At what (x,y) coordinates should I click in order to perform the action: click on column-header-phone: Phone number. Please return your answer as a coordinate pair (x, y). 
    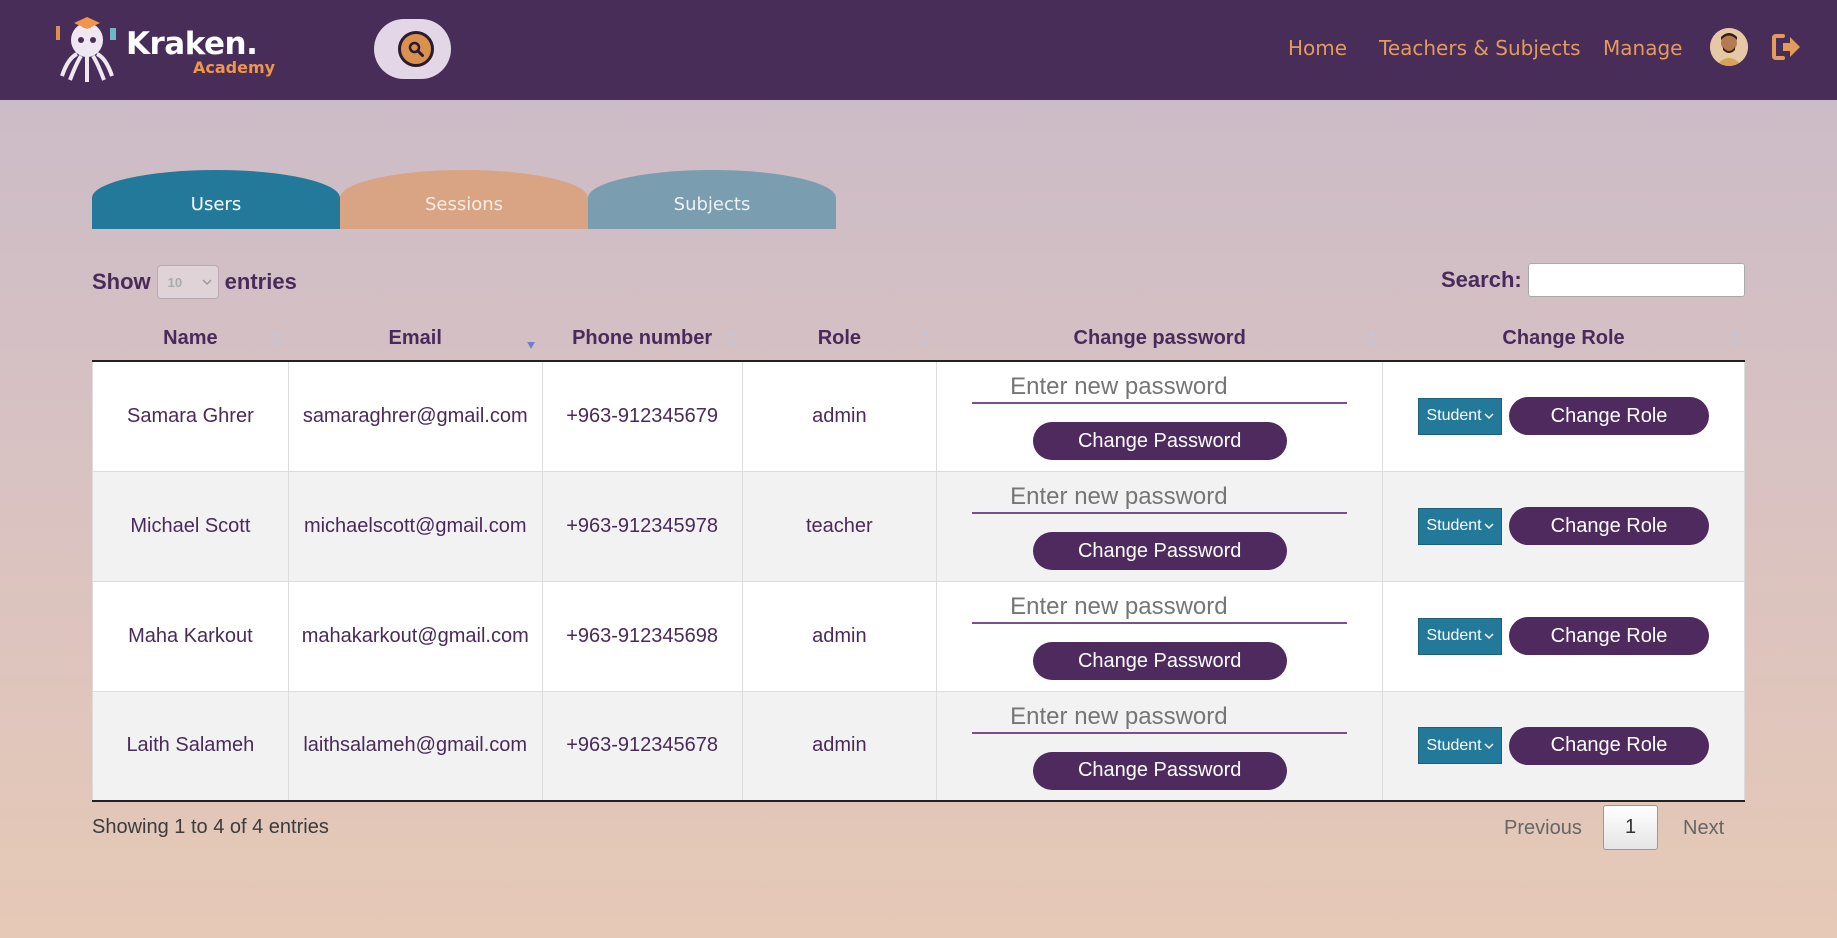
    Looking at the image, I should click on (642, 339).